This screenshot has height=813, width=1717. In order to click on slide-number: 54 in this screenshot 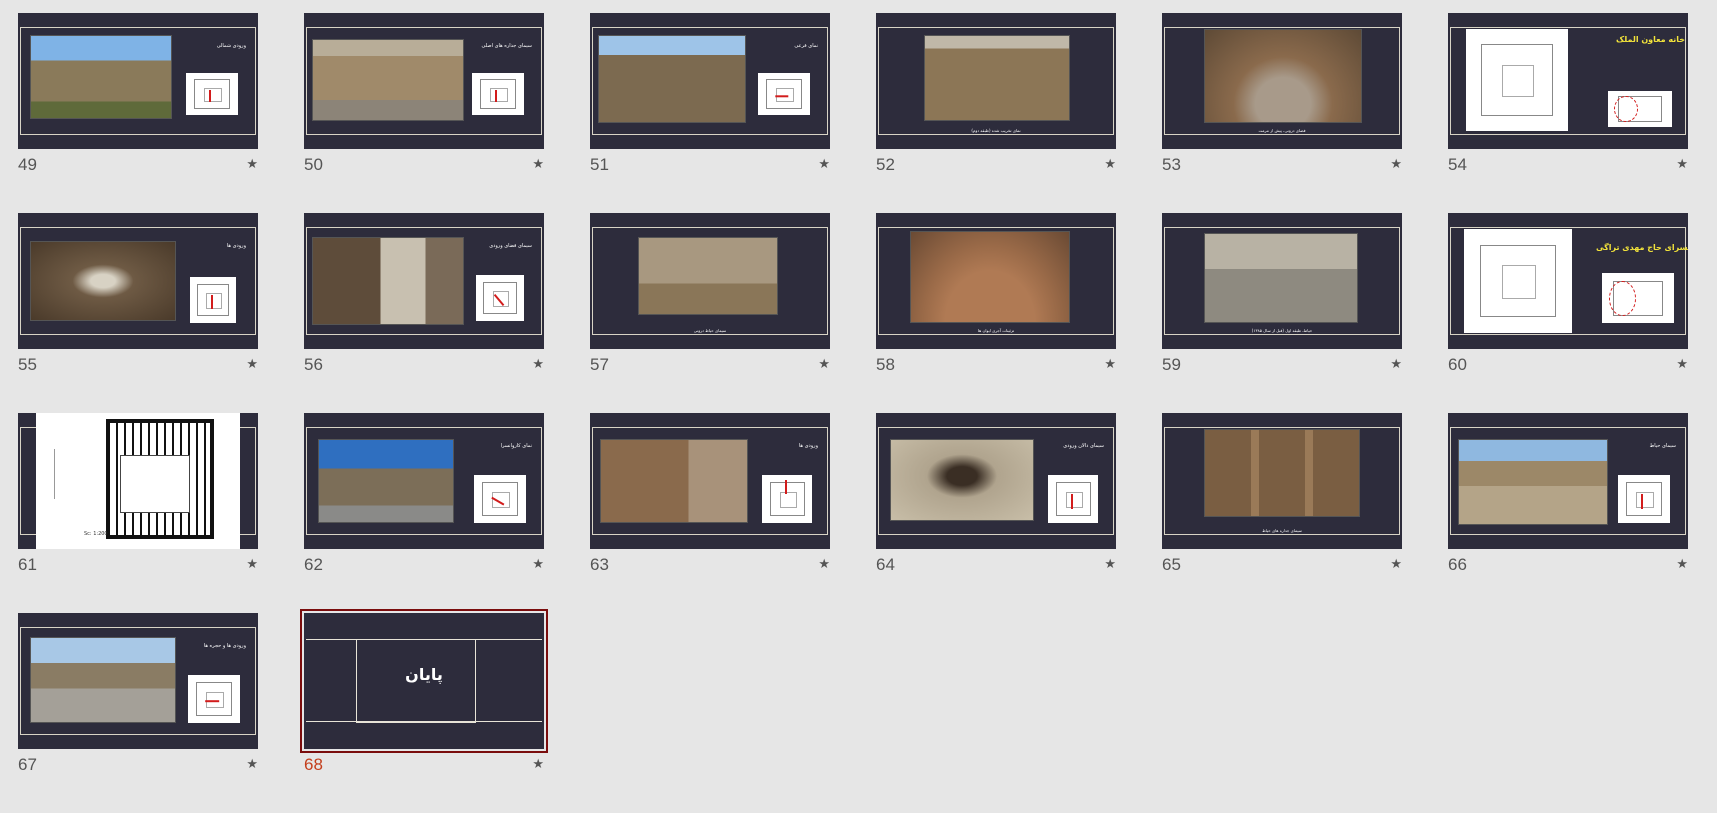, I will do `click(1457, 164)`.